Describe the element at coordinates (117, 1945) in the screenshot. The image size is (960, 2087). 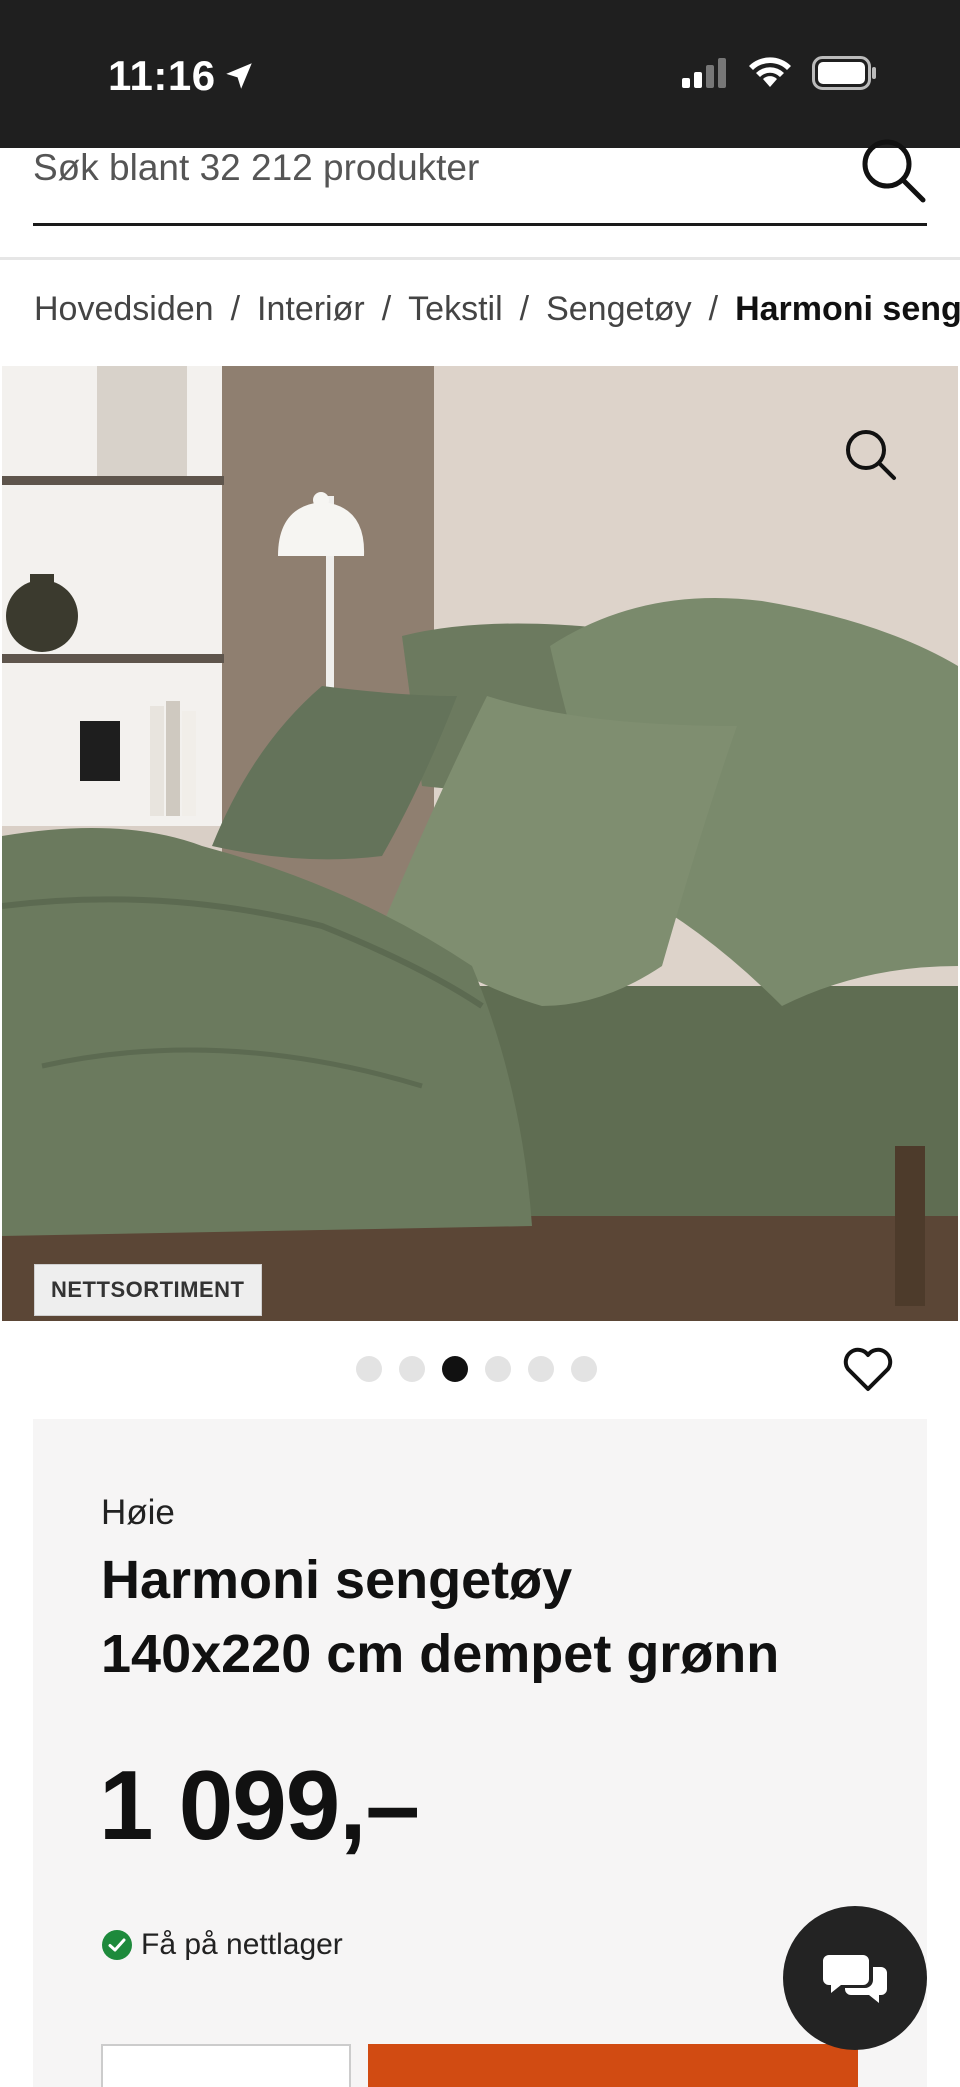
I see `check-circle-icon` at that location.